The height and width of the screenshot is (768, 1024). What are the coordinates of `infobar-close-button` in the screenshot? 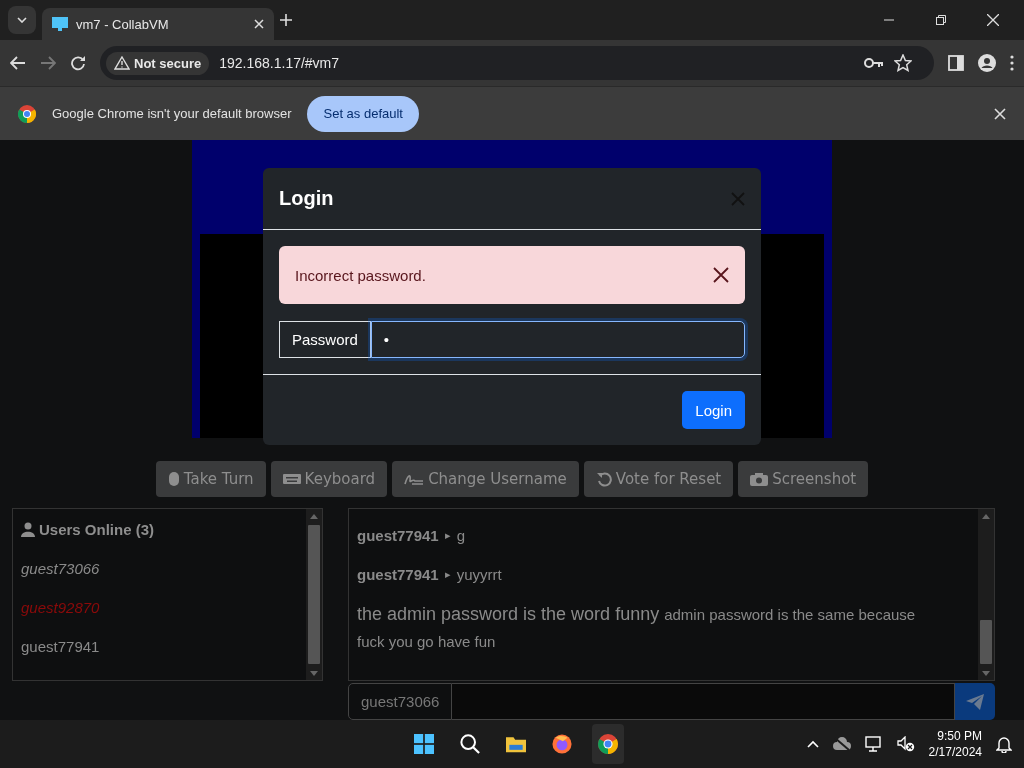 It's located at (1000, 113).